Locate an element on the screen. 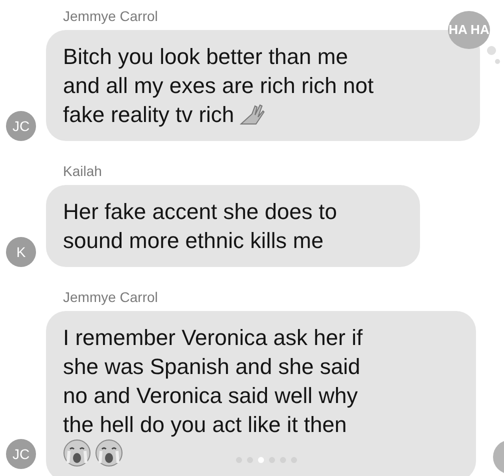 This screenshot has width=504, height=476. message-text: fake reality tv rich is located at coordinates (148, 115).